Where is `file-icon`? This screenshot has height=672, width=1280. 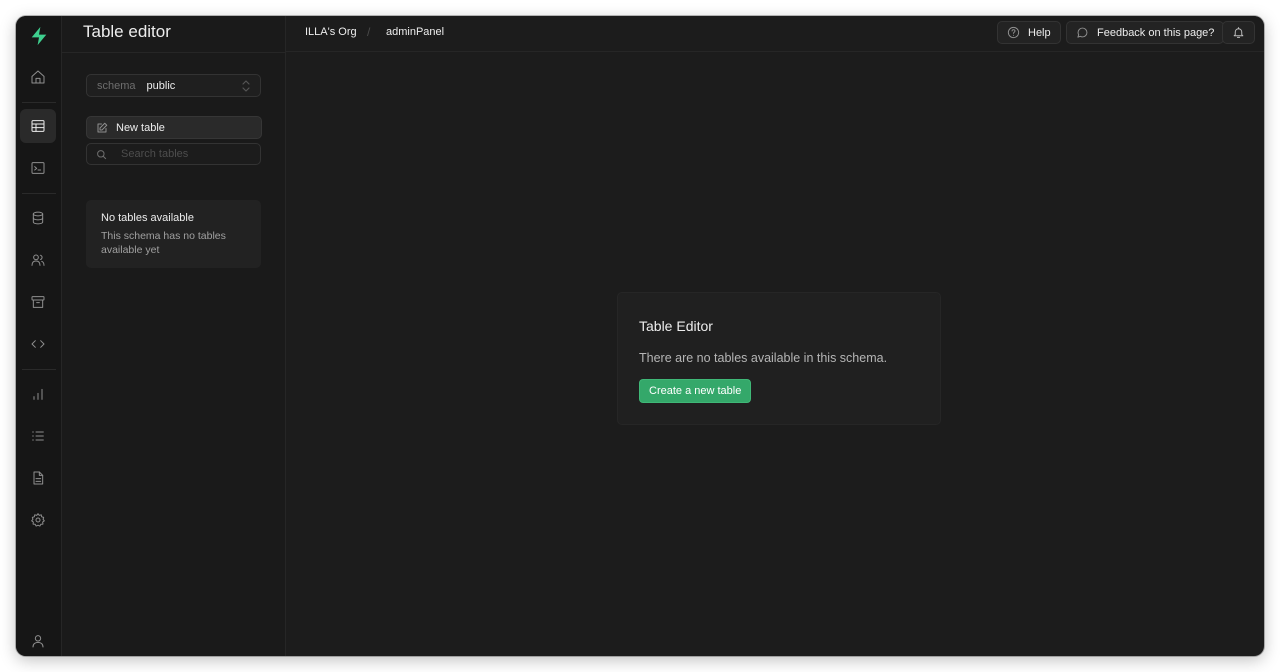
file-icon is located at coordinates (38, 478).